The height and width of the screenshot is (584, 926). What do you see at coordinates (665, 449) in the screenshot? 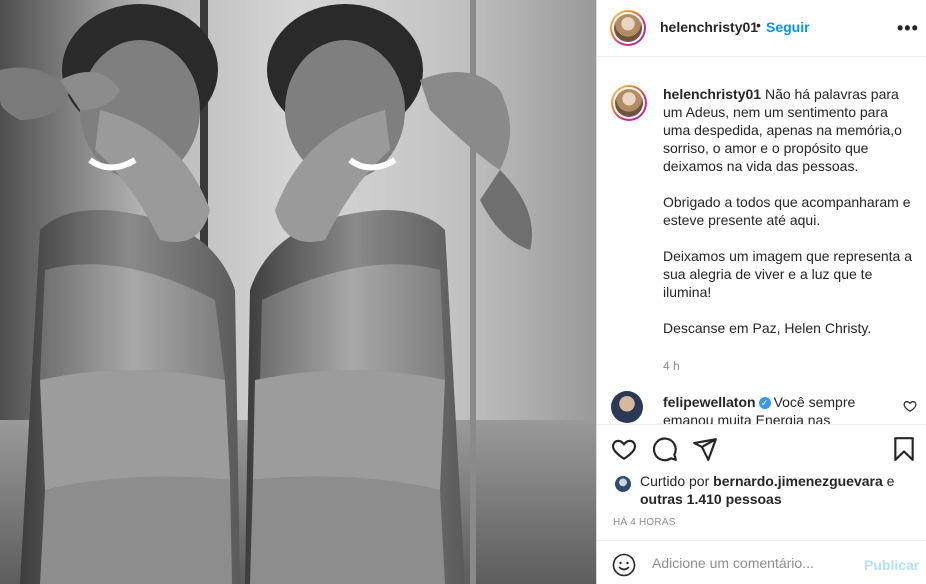
I see `comment-icon` at bounding box center [665, 449].